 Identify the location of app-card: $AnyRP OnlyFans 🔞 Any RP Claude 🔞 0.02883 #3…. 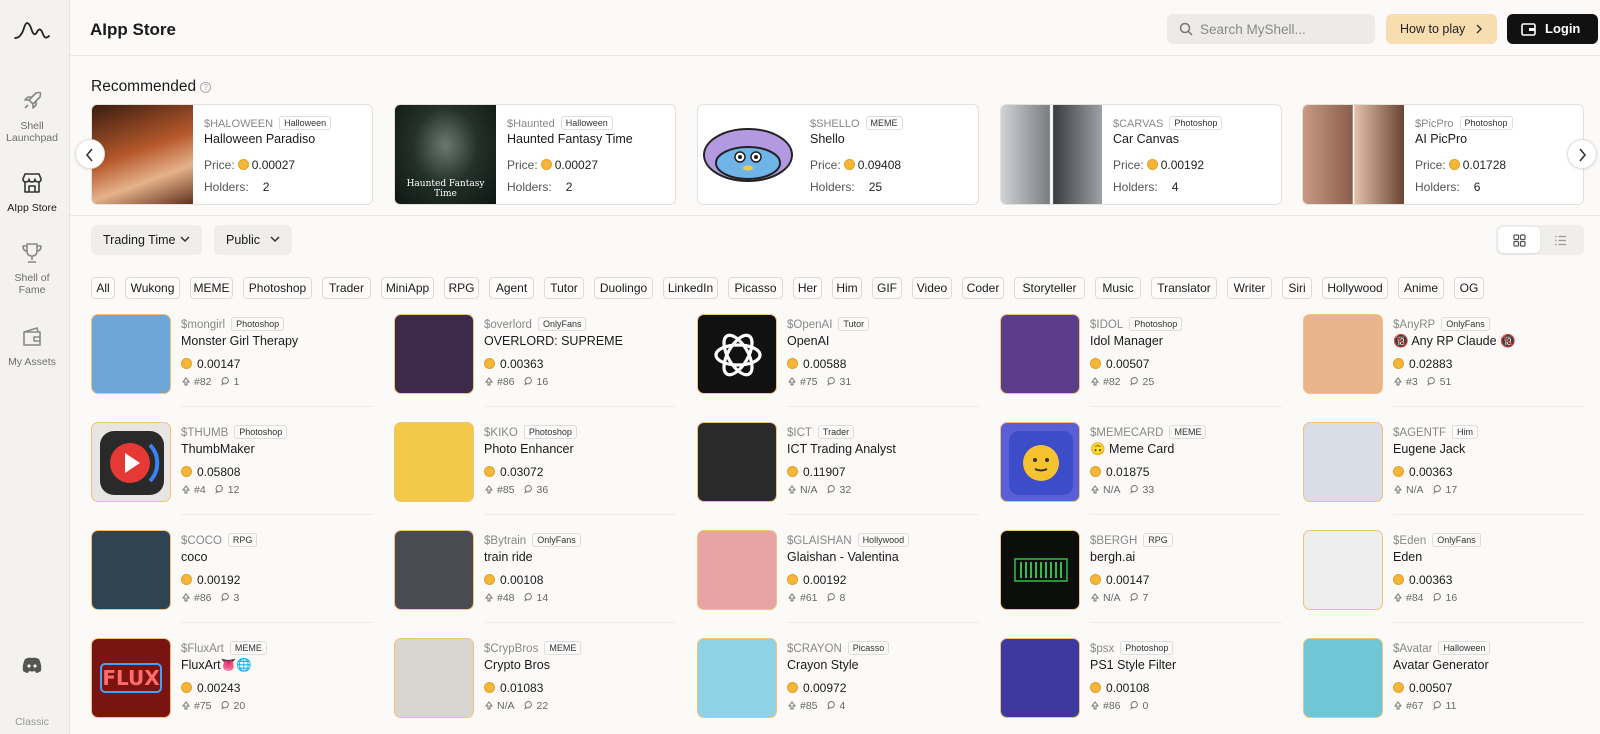
(1444, 362).